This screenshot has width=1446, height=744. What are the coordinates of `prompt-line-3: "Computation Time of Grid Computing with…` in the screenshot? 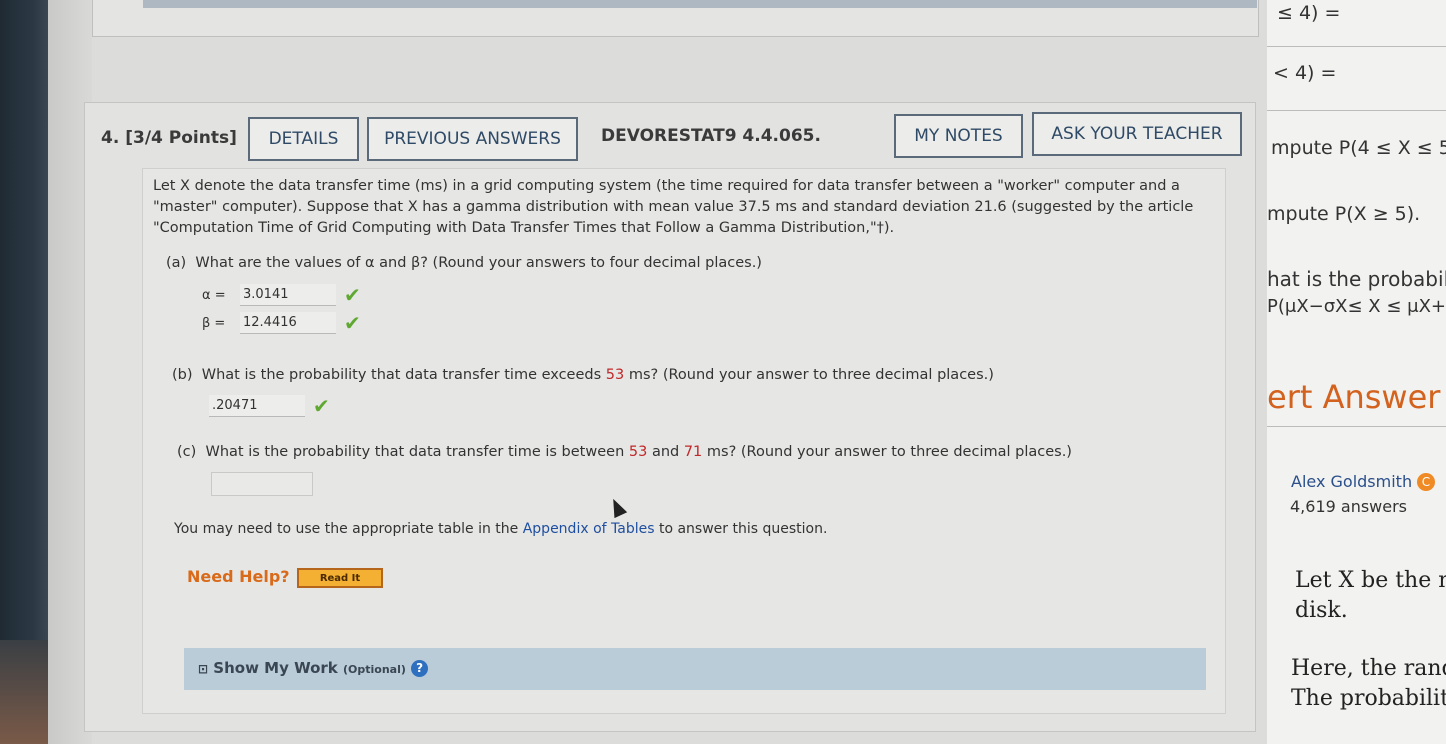 It's located at (524, 228).